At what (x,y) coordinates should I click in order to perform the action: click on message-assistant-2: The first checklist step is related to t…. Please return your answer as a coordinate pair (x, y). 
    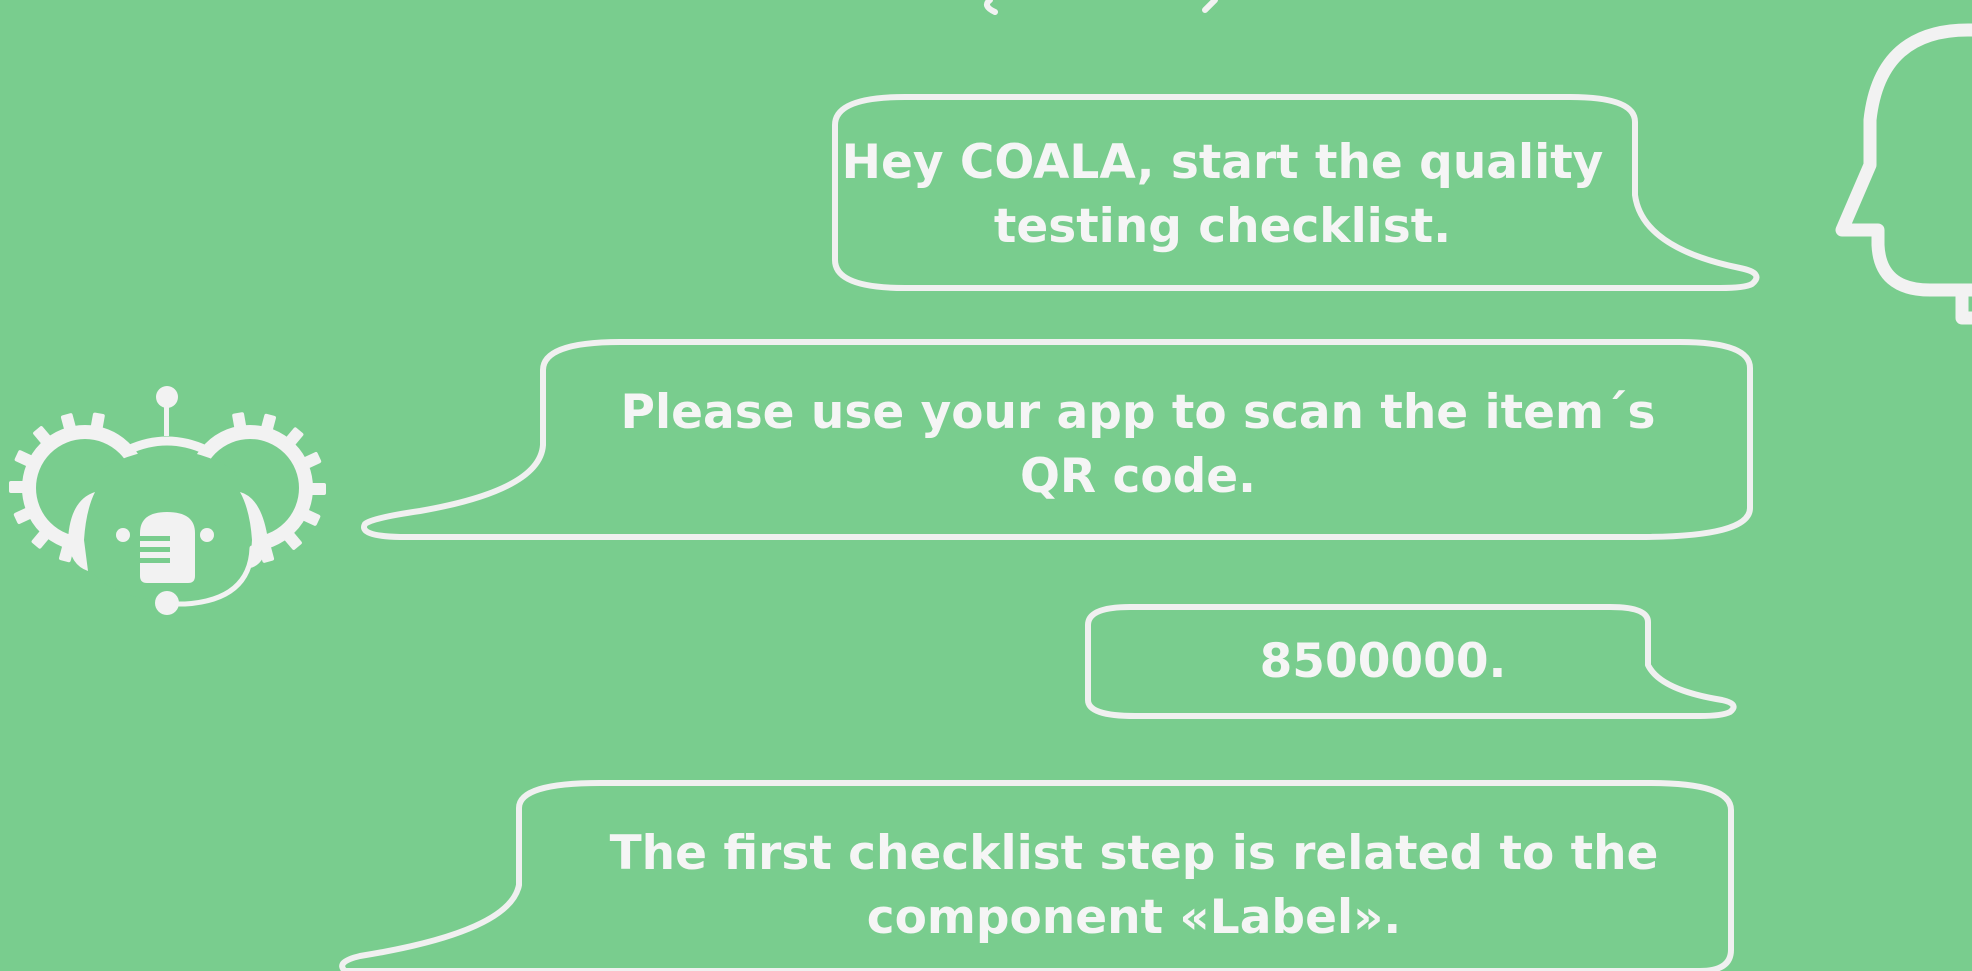
    Looking at the image, I should click on (1134, 885).